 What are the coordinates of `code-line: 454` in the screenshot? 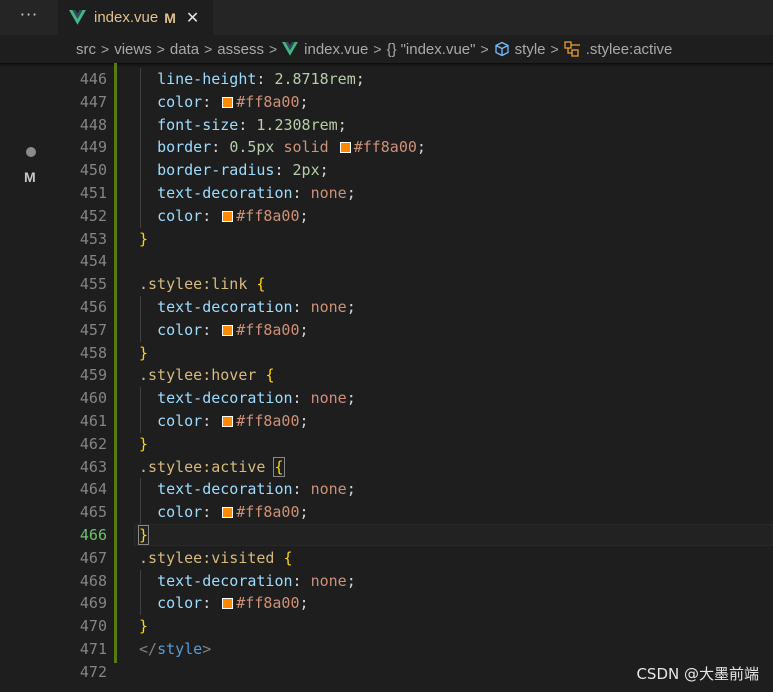 It's located at (386, 261).